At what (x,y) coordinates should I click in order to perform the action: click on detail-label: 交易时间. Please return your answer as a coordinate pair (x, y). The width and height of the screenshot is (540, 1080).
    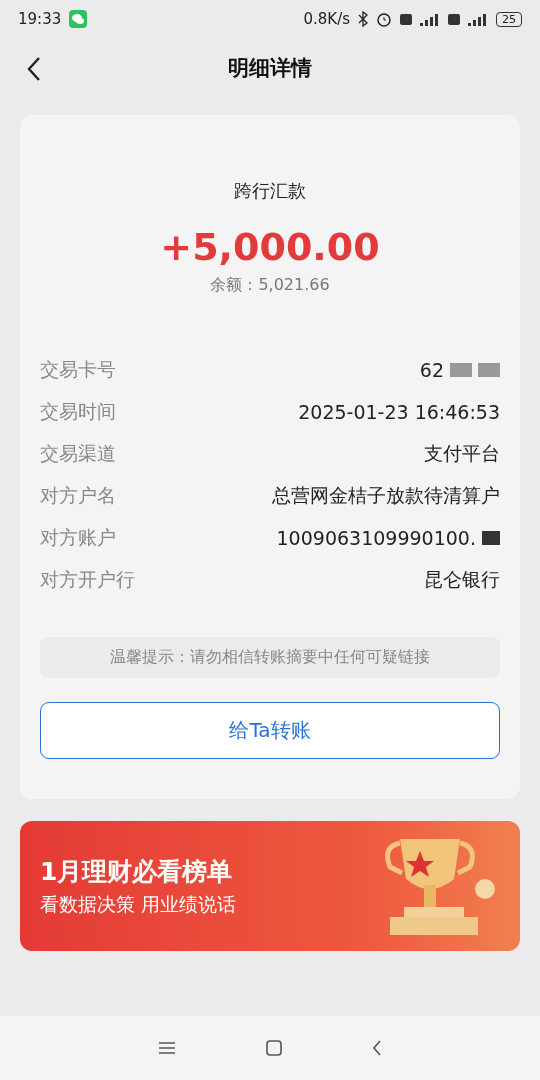
    Looking at the image, I should click on (78, 411).